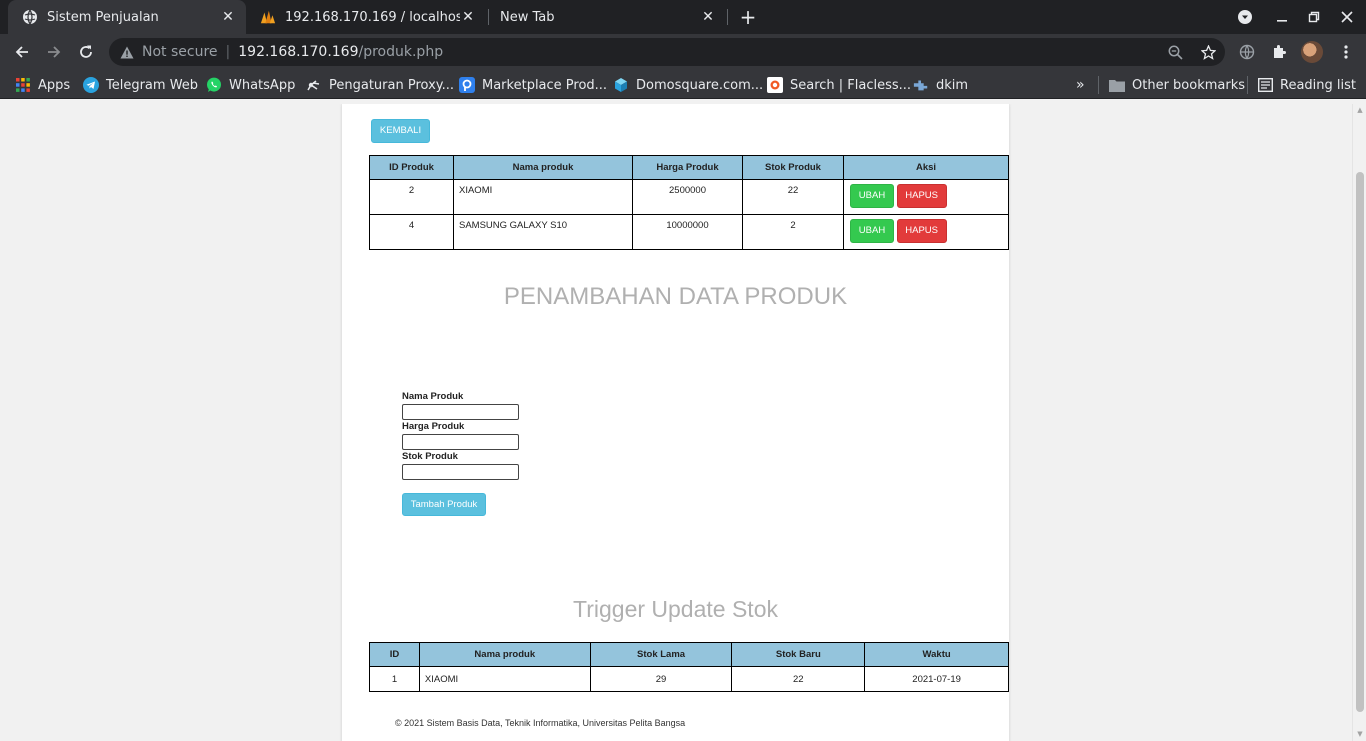 This screenshot has height=741, width=1366. I want to click on browser-toolbar: Not secure | 192.168.170.169/produk.php, so click(683, 52).